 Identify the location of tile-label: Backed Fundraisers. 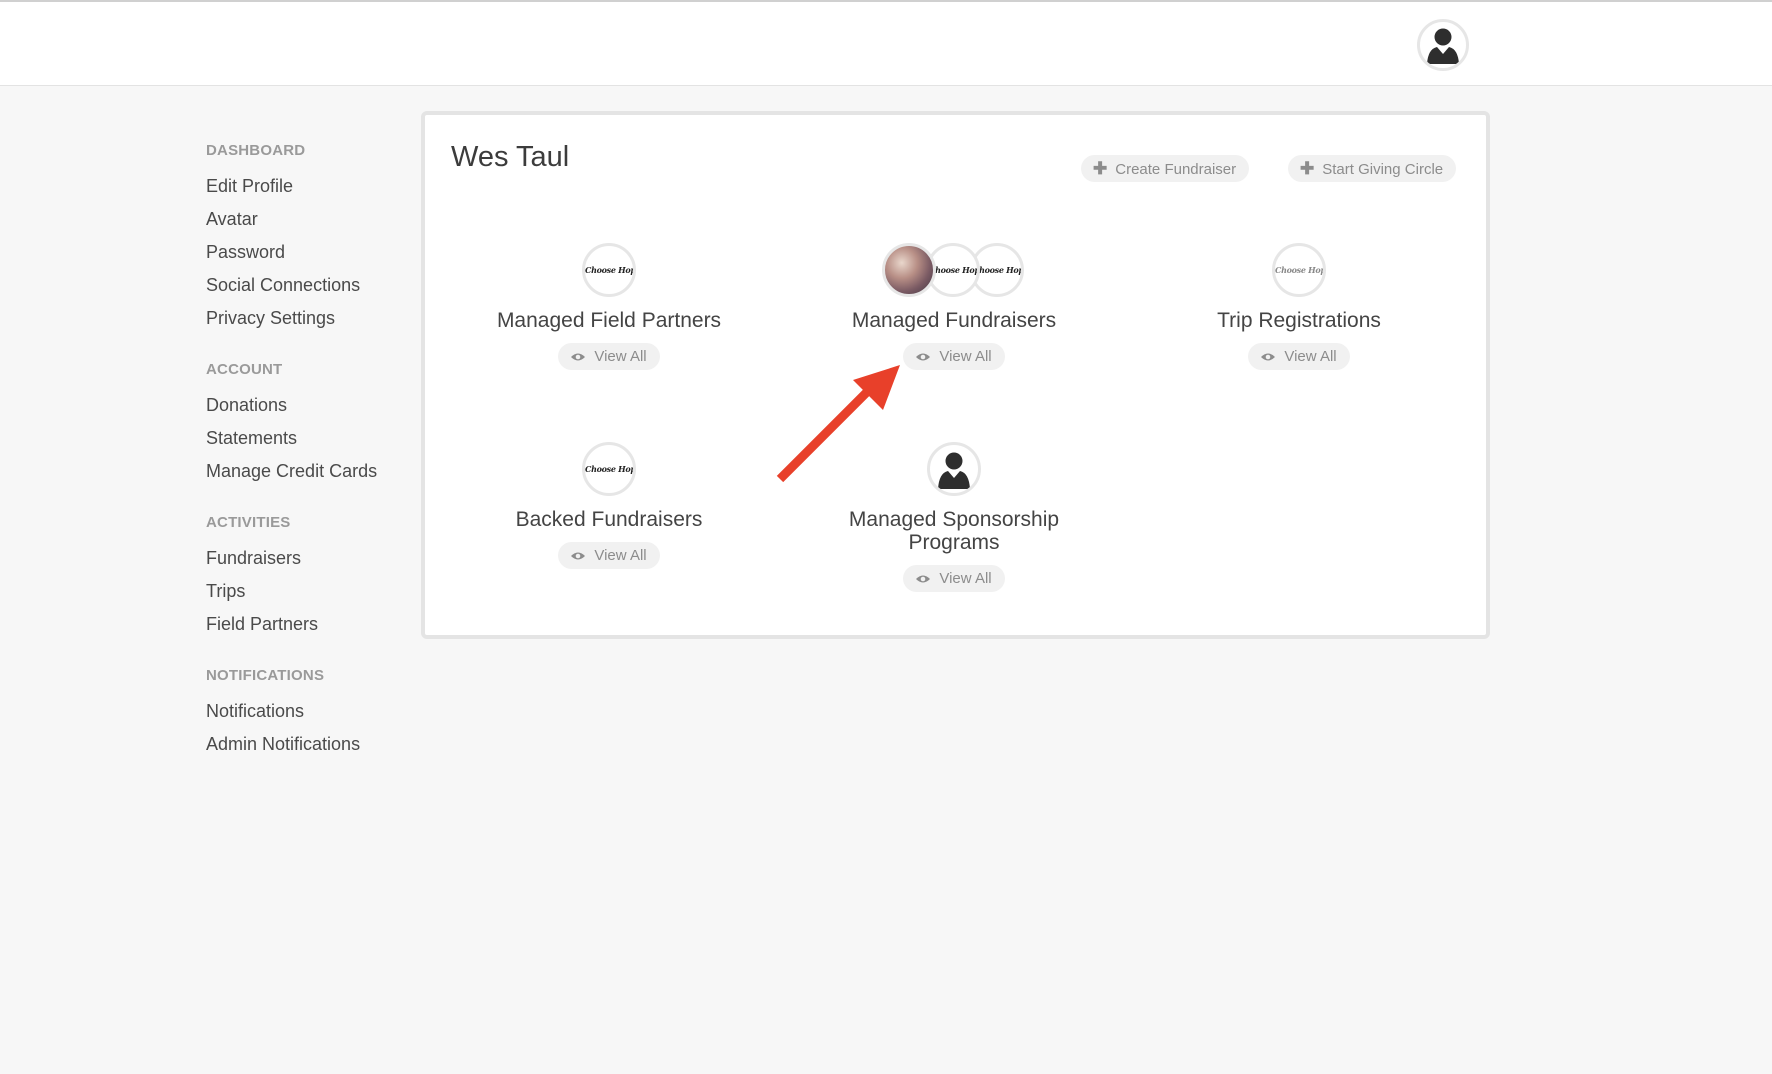
(609, 519).